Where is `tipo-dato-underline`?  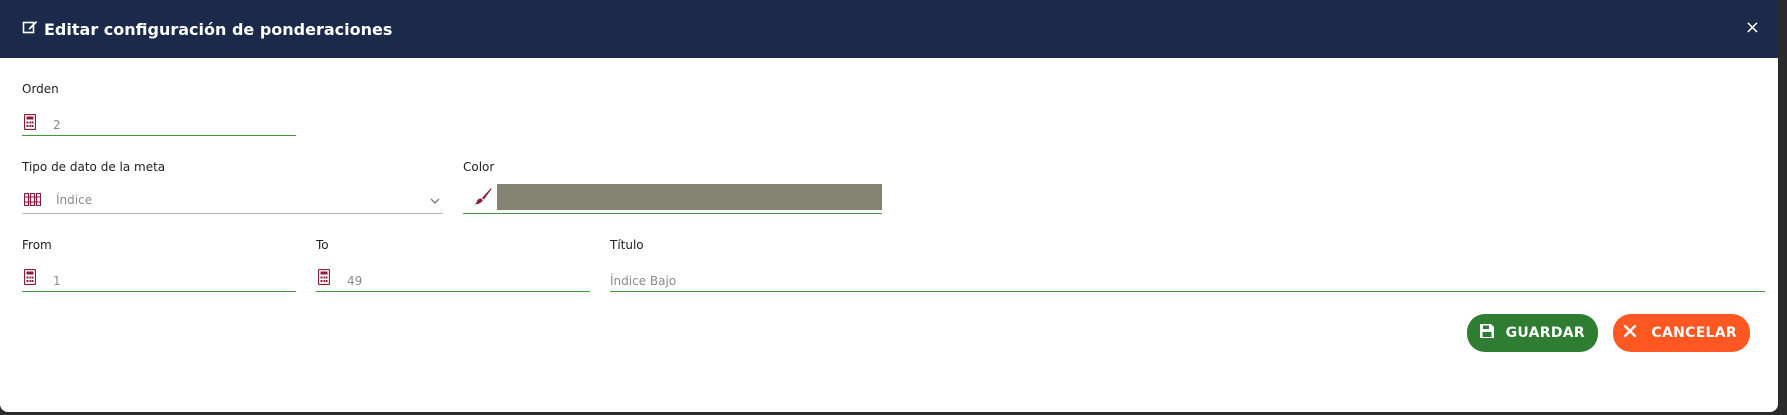 tipo-dato-underline is located at coordinates (232, 213).